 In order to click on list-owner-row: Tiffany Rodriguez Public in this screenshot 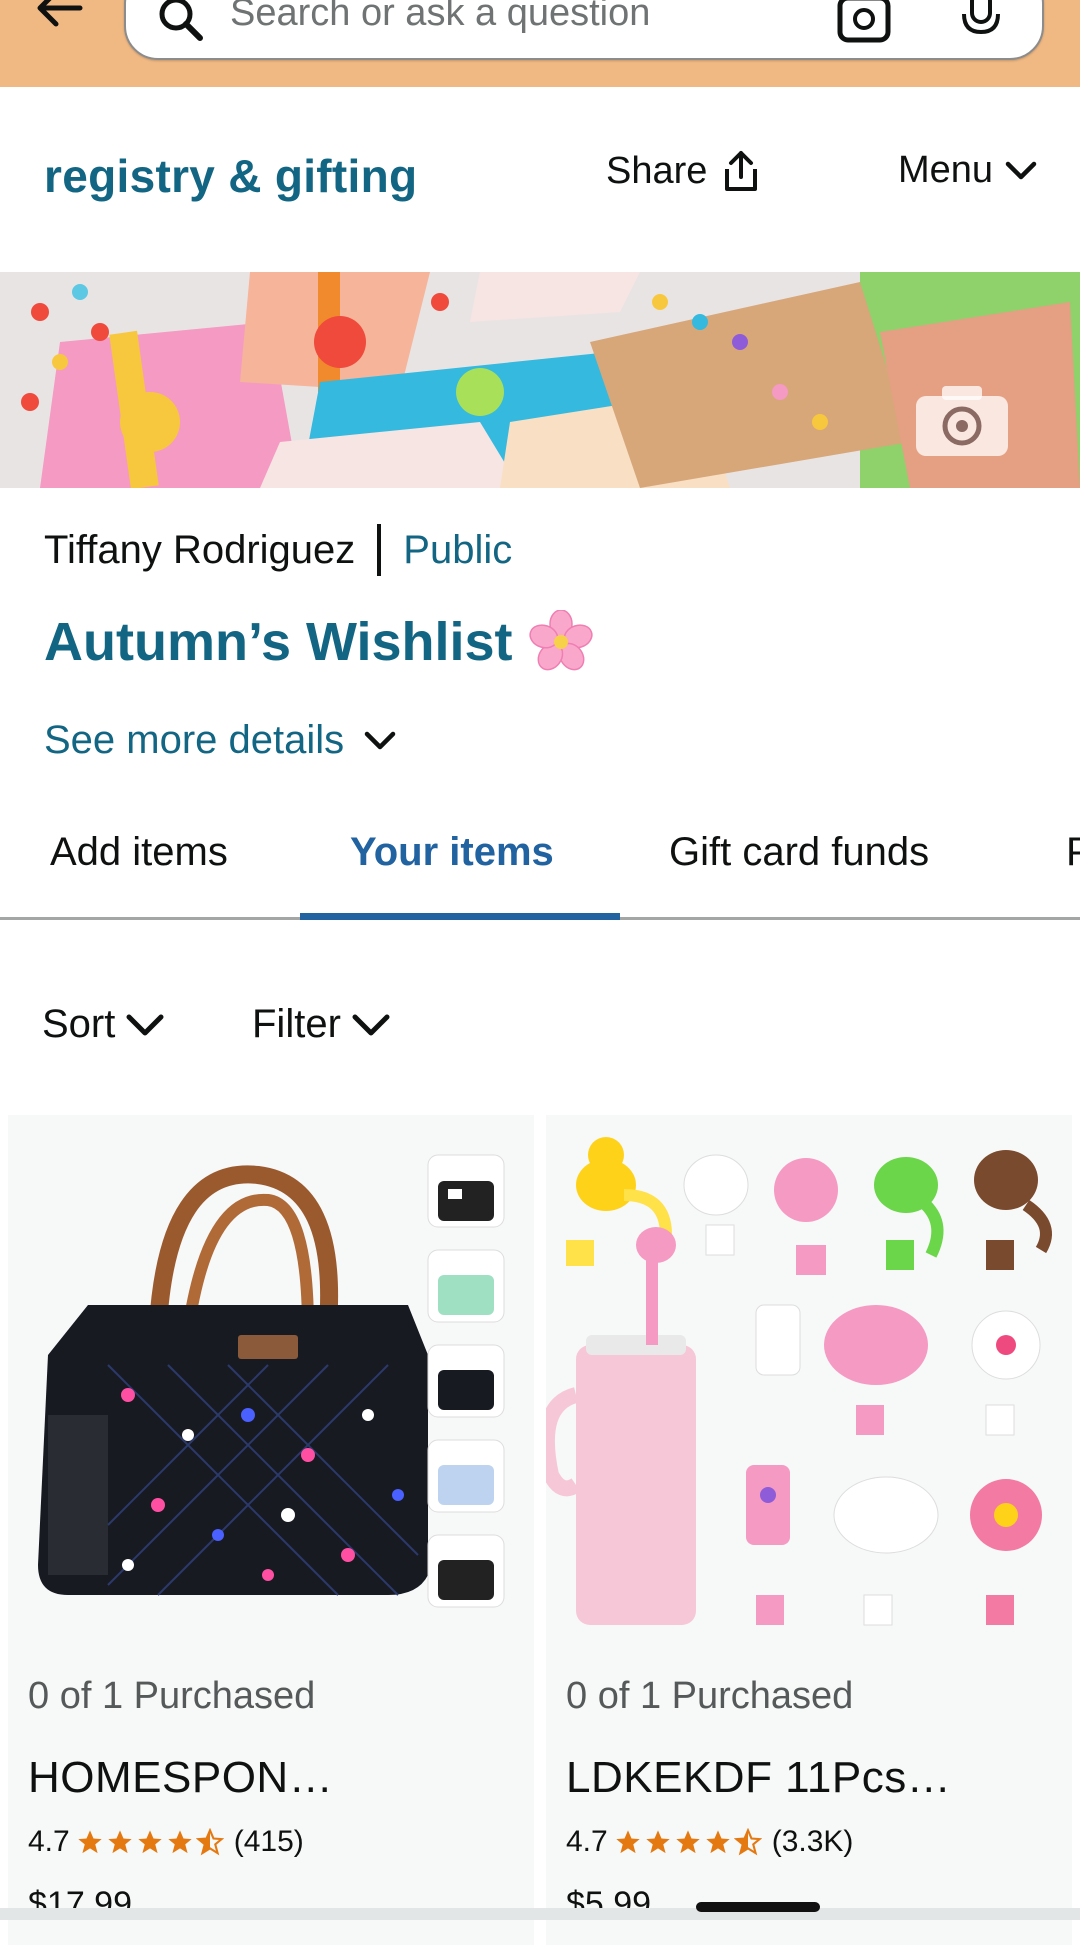, I will do `click(278, 550)`.